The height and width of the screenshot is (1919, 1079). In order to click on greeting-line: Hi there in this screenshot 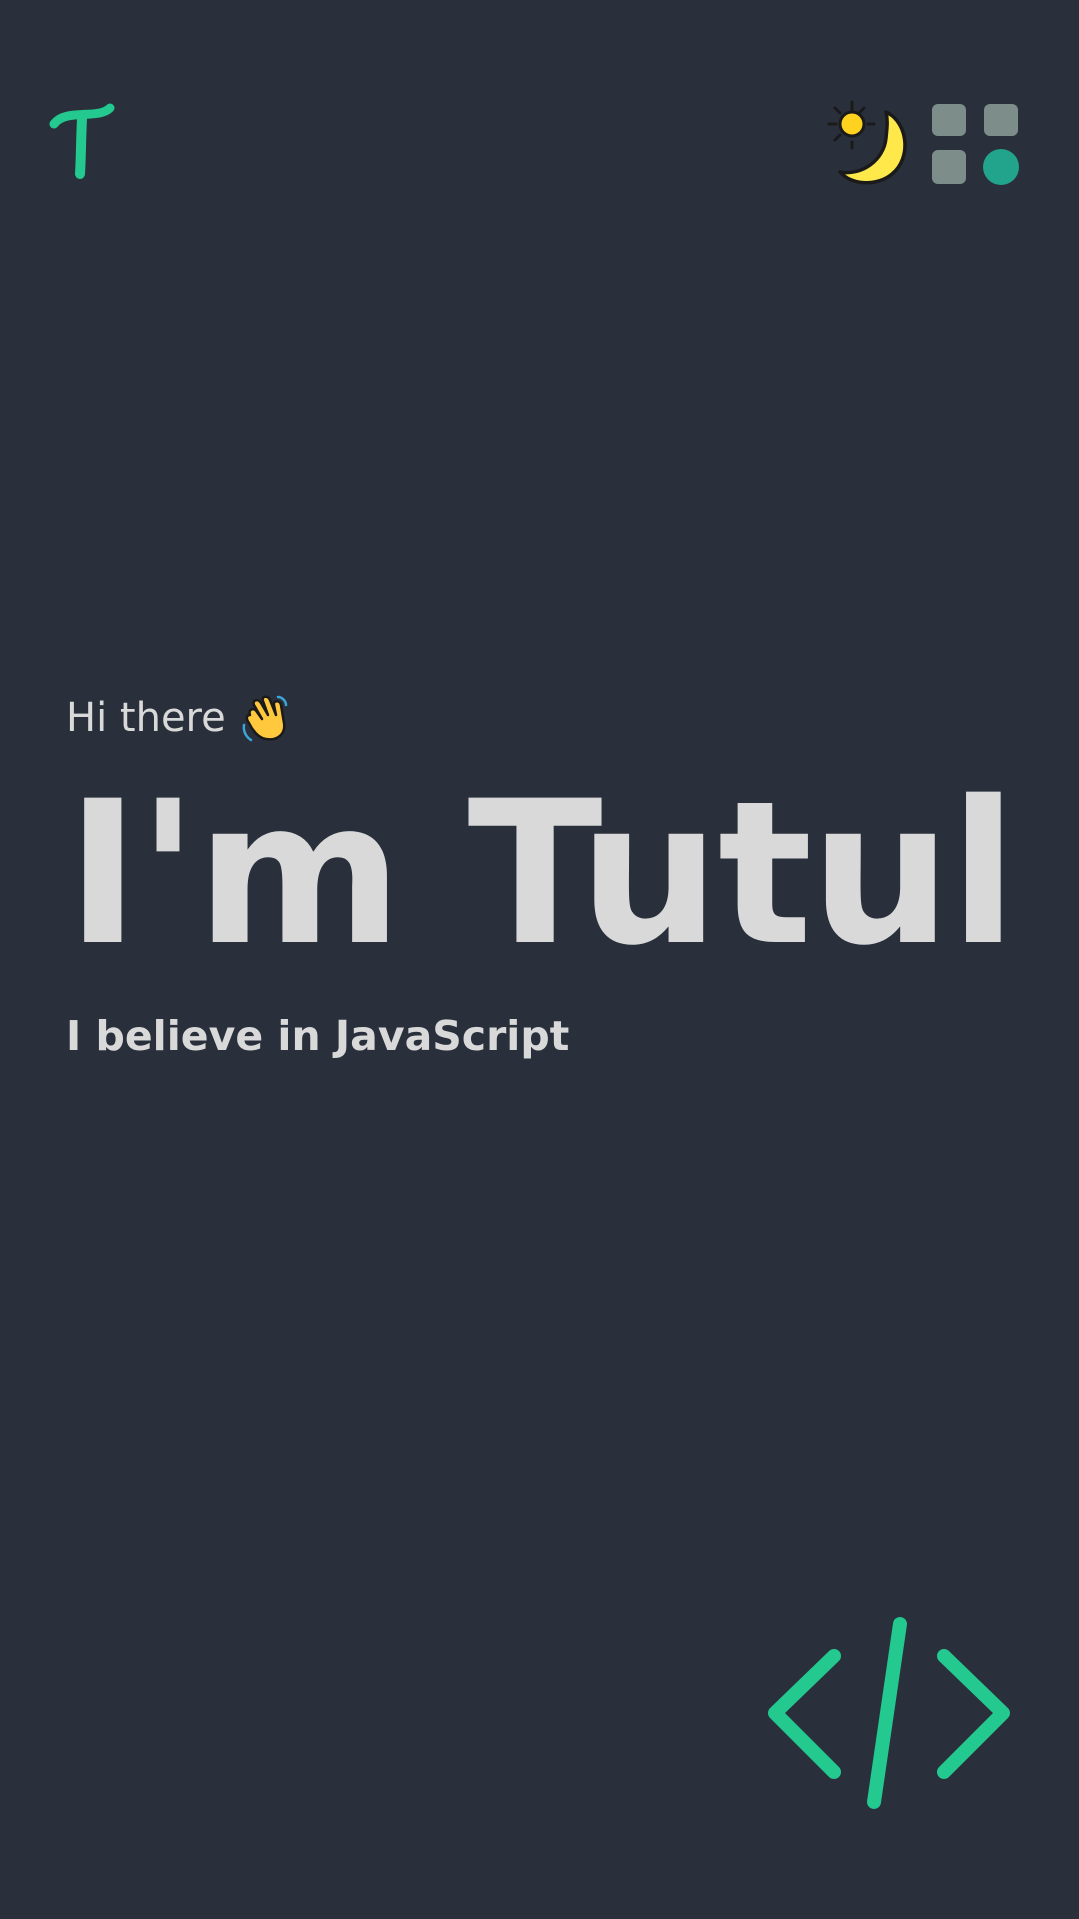, I will do `click(546, 718)`.